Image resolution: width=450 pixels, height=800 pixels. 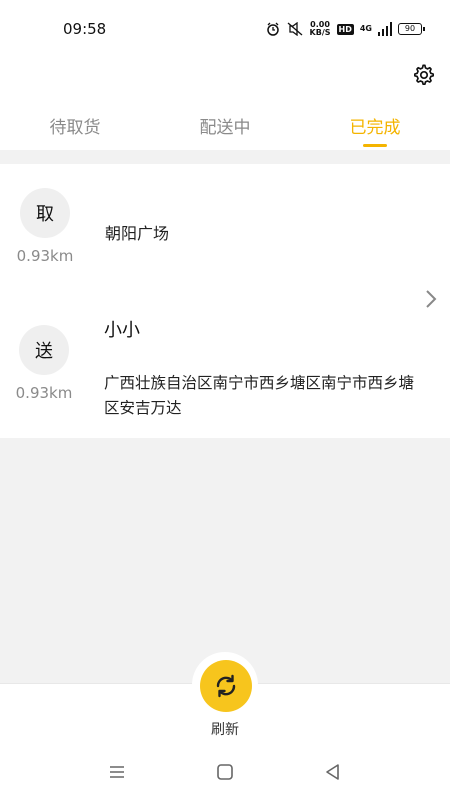 I want to click on net-speed: 0.00 KB/S, so click(x=320, y=29).